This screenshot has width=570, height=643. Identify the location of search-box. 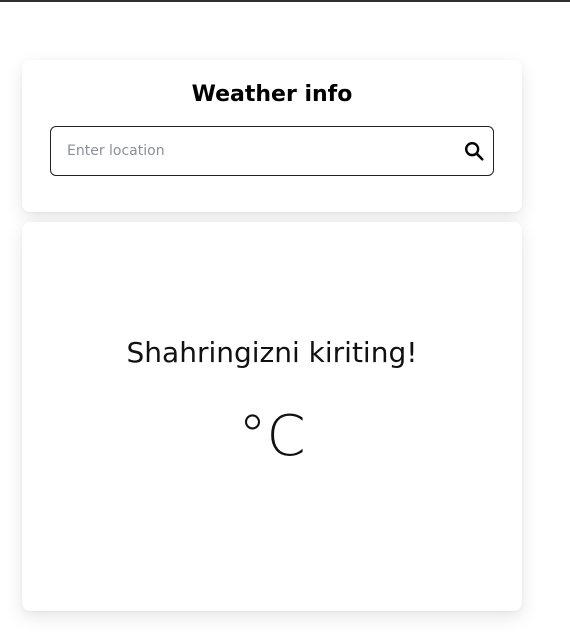
(272, 151).